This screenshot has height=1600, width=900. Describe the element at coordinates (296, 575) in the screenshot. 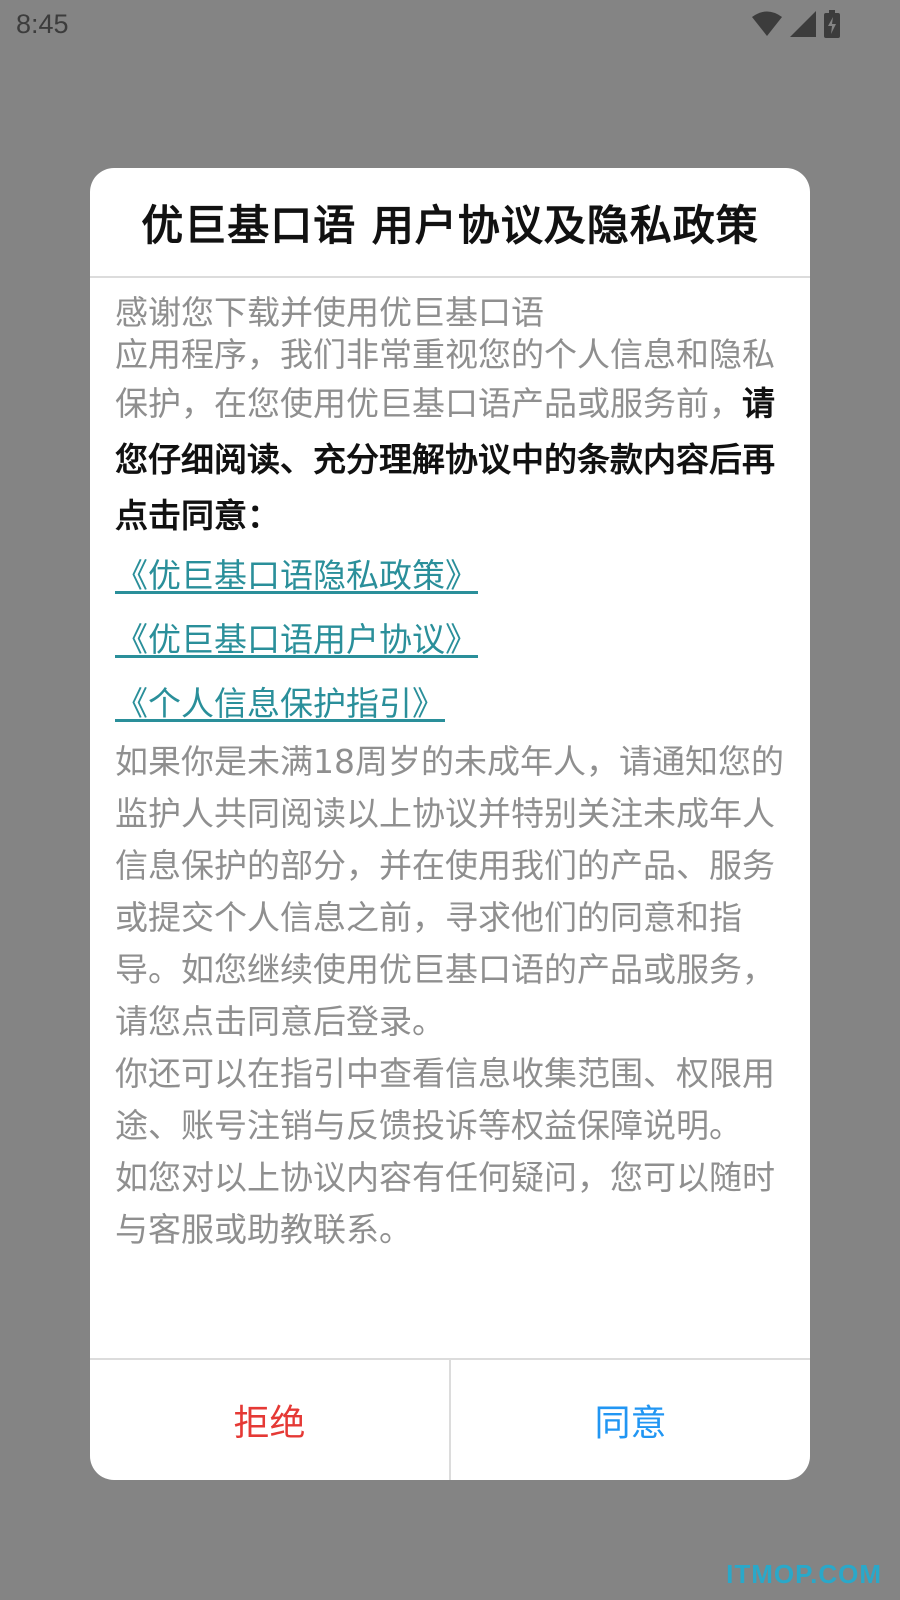

I see `privacy-policy-link: 《优巨基口语隐私政策》` at that location.